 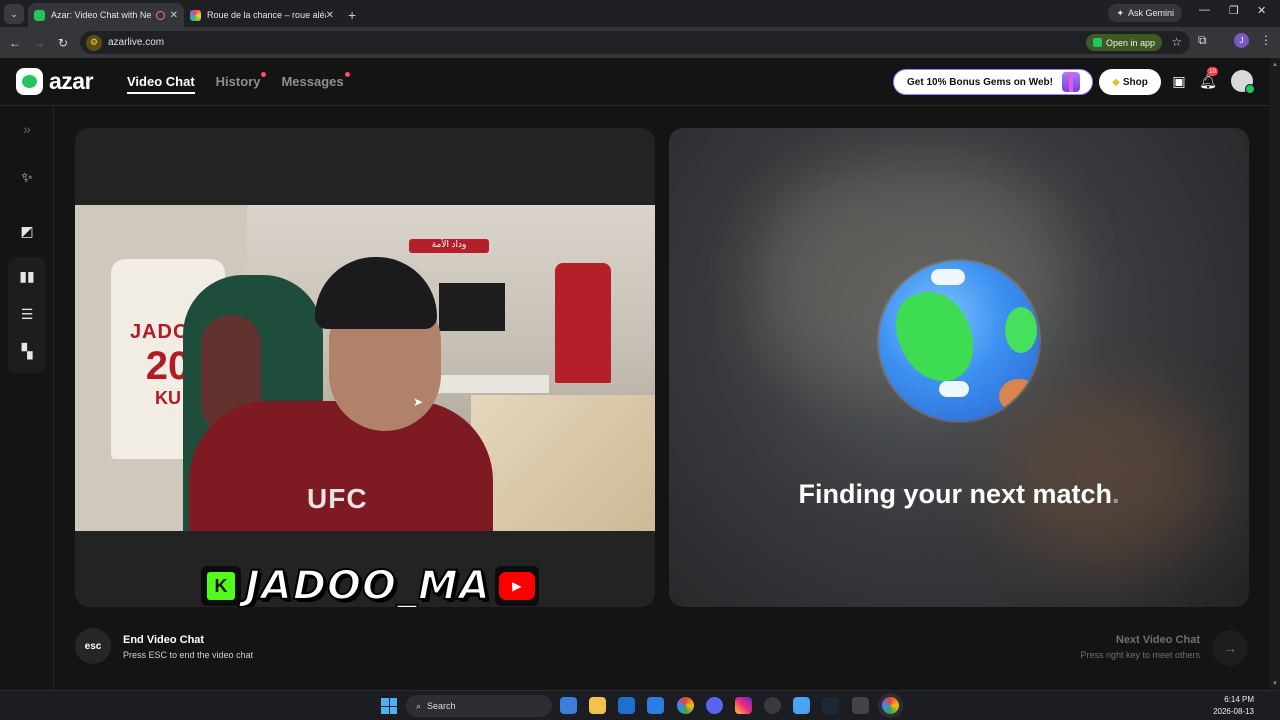 I want to click on inventory-box-icon: ▣, so click(x=1179, y=81).